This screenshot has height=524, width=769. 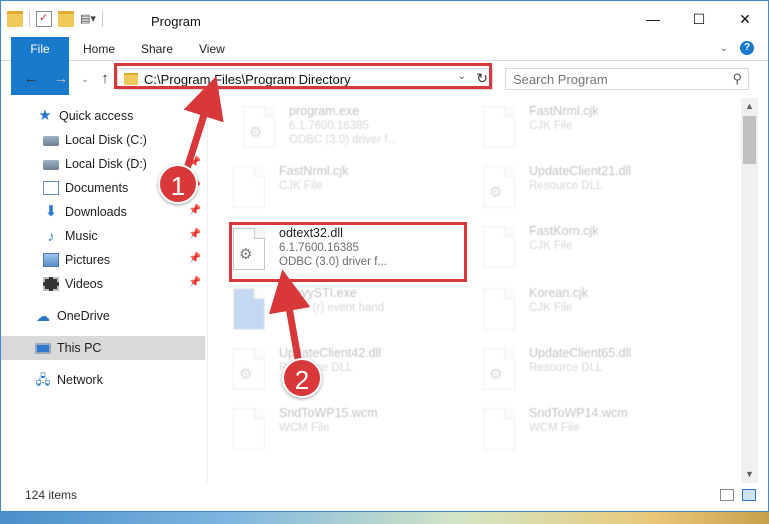 What do you see at coordinates (103, 316) in the screenshot?
I see `sidebar-item-onedrive: ☁ OneDrive` at bounding box center [103, 316].